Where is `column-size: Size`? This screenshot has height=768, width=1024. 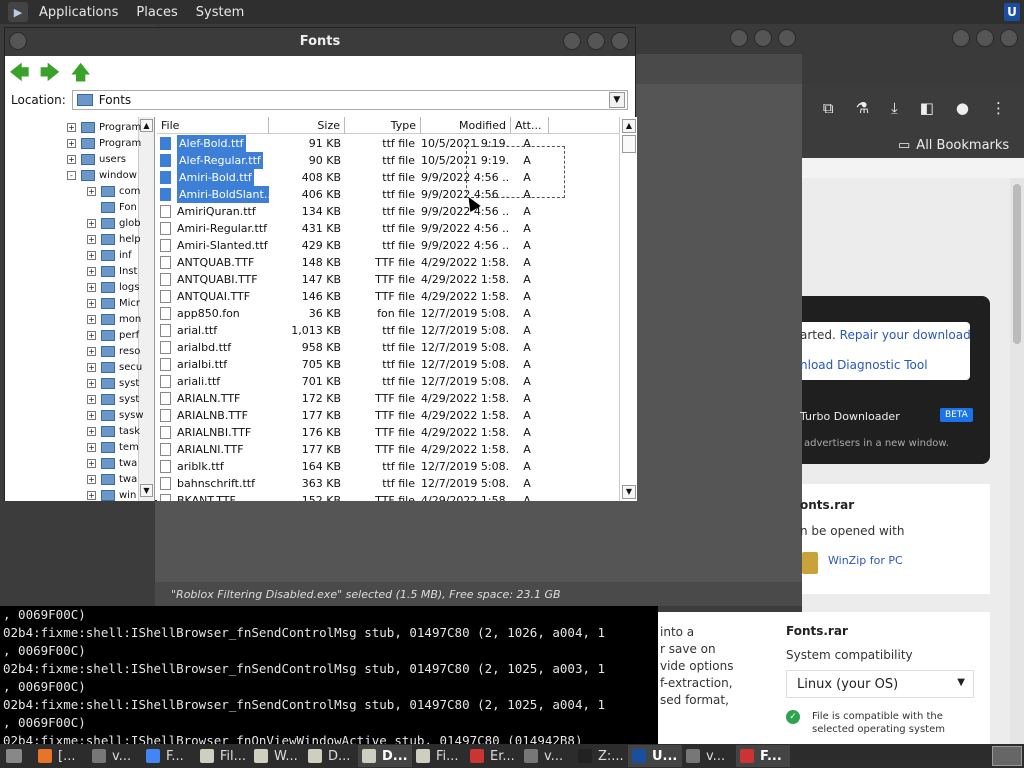 column-size: Size is located at coordinates (307, 125).